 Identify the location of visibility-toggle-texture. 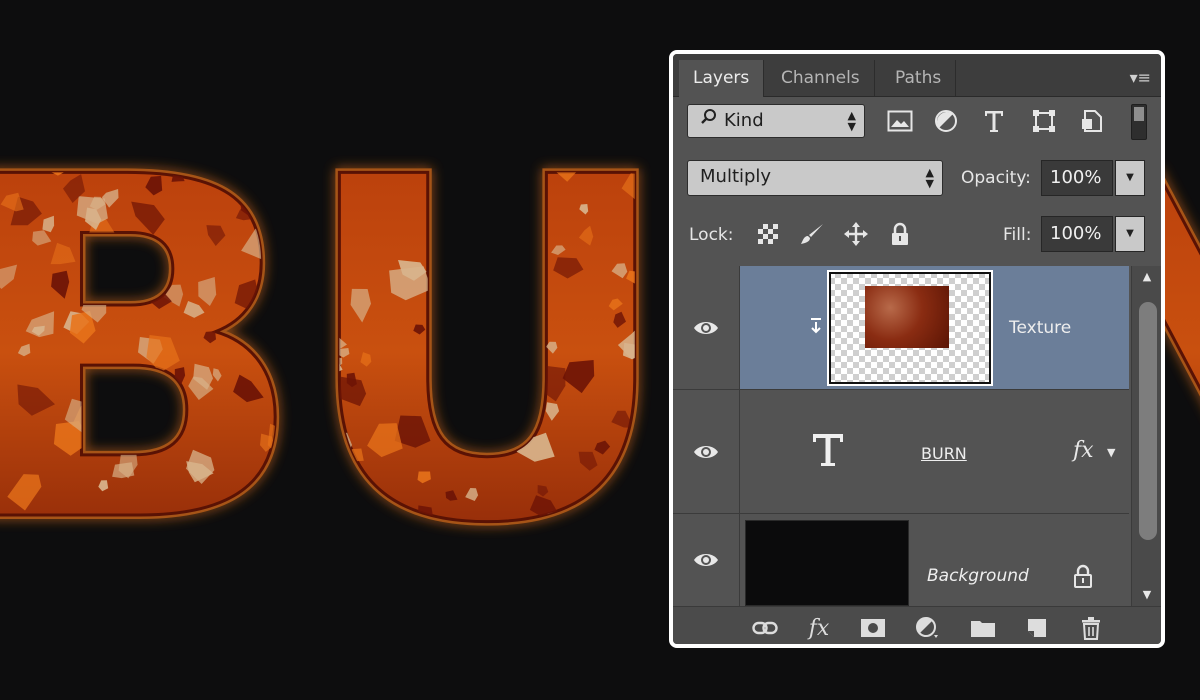
(706, 327).